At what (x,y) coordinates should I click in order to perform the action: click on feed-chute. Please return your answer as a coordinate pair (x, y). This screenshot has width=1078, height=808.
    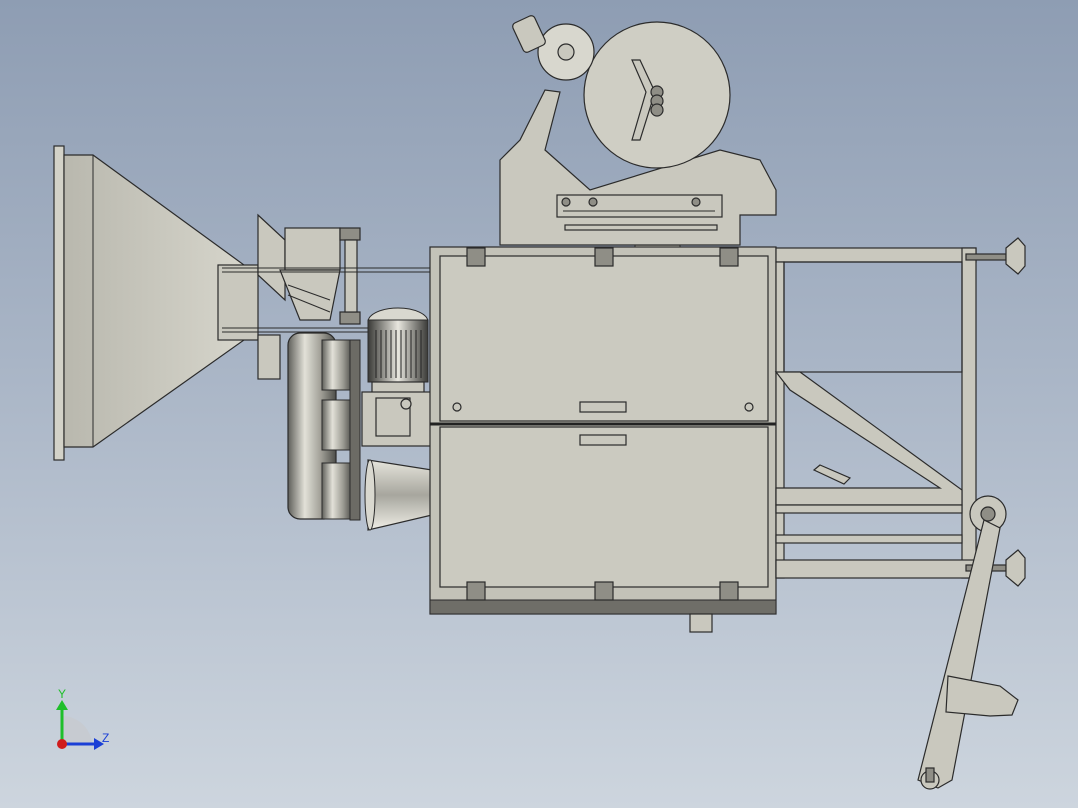
    Looking at the image, I should click on (309, 269).